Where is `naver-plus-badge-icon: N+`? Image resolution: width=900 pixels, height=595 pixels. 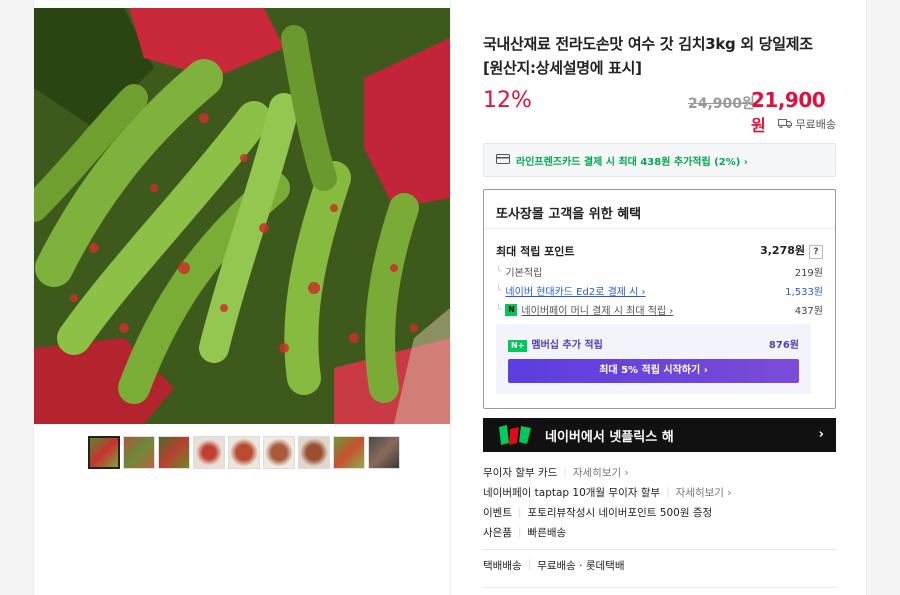 naver-plus-badge-icon: N+ is located at coordinates (518, 346).